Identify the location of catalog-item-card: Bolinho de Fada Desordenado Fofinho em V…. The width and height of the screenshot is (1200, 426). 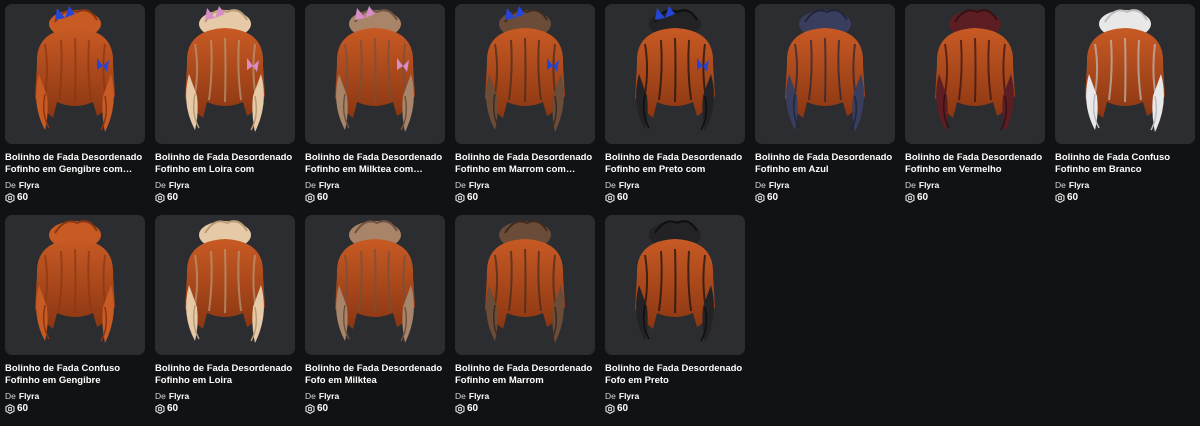
(975, 109).